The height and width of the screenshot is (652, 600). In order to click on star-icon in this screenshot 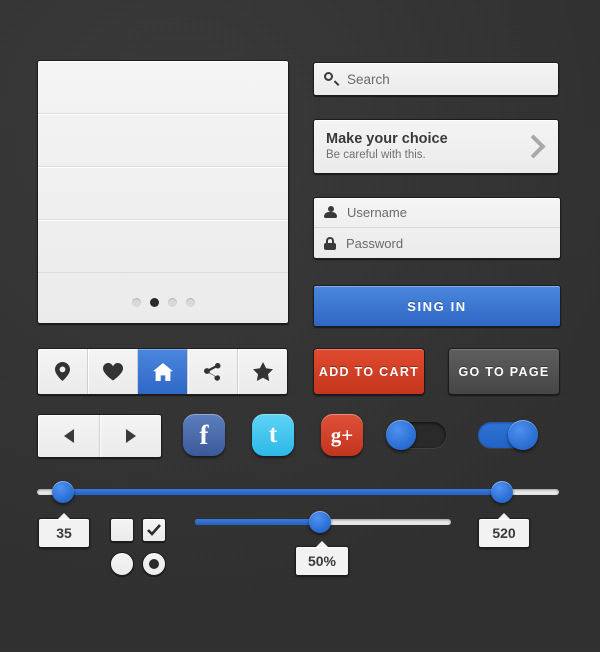, I will do `click(262, 371)`.